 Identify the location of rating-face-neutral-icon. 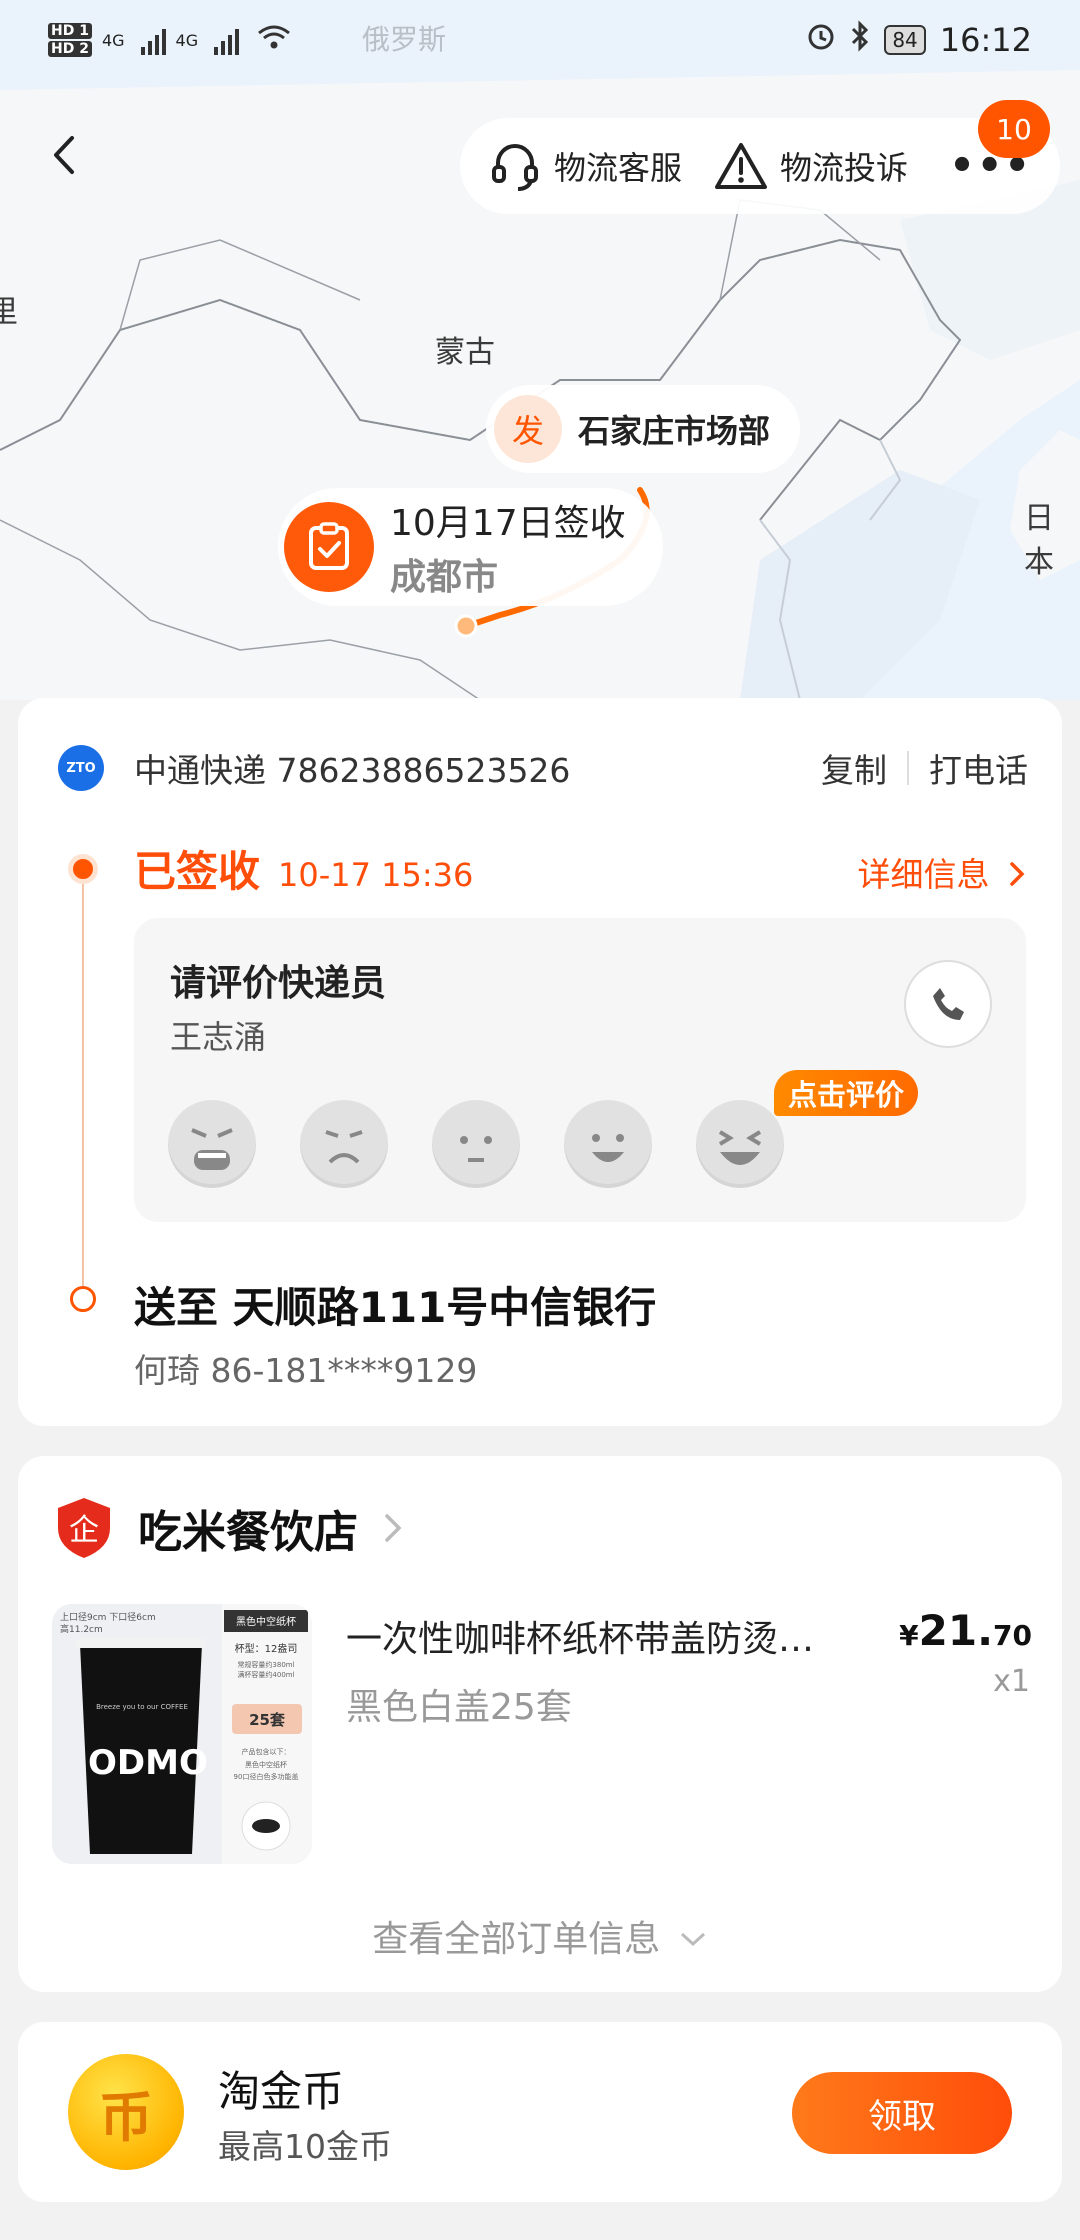
(476, 1144).